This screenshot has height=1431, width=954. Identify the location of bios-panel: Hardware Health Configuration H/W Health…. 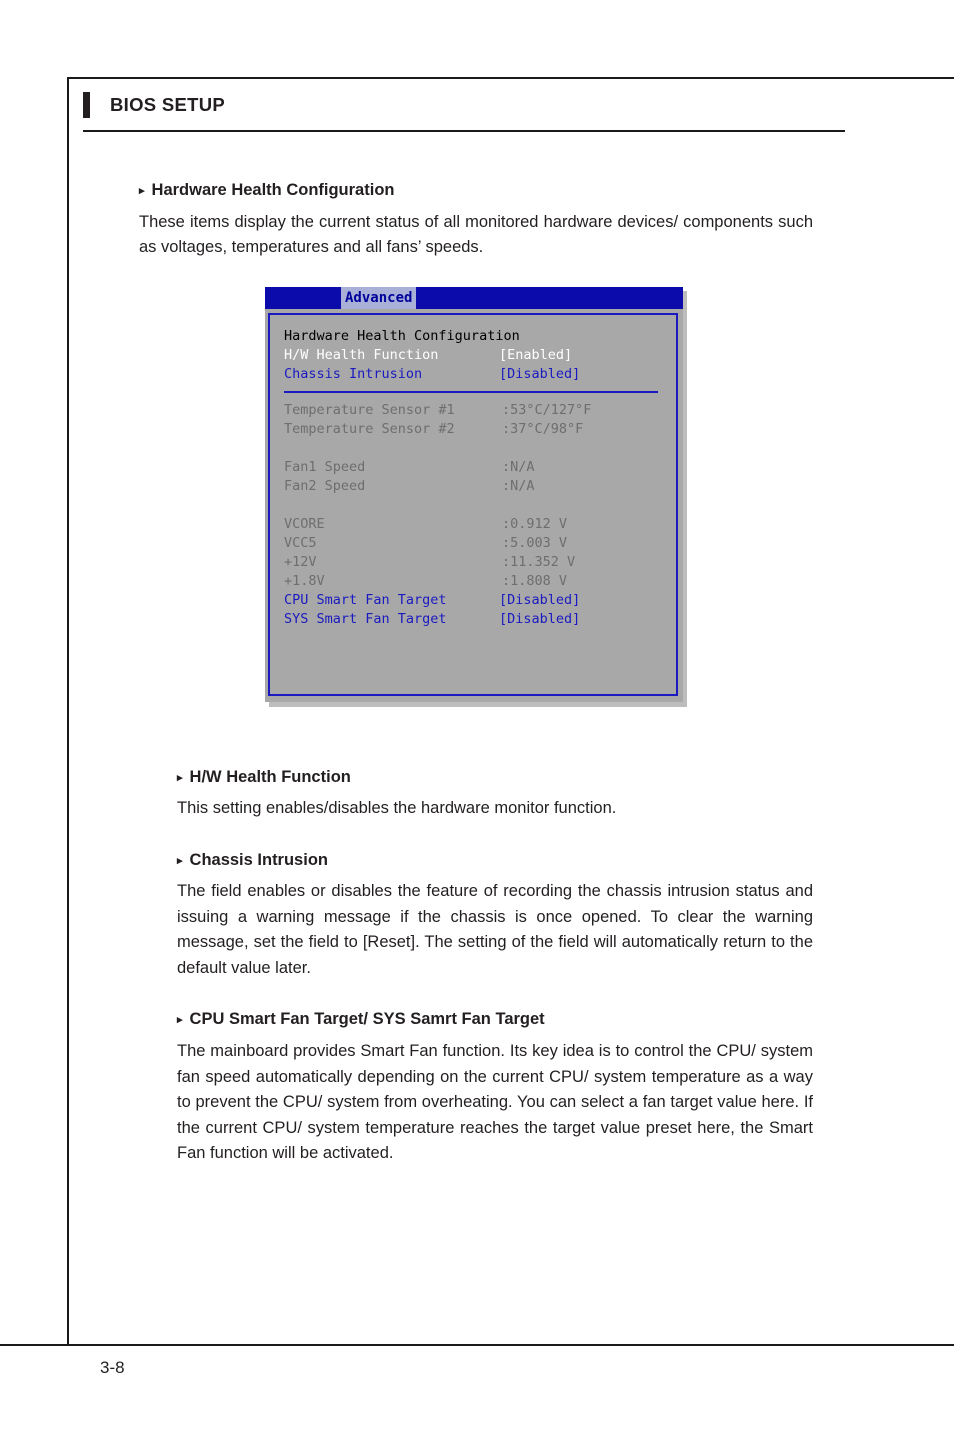
(473, 504).